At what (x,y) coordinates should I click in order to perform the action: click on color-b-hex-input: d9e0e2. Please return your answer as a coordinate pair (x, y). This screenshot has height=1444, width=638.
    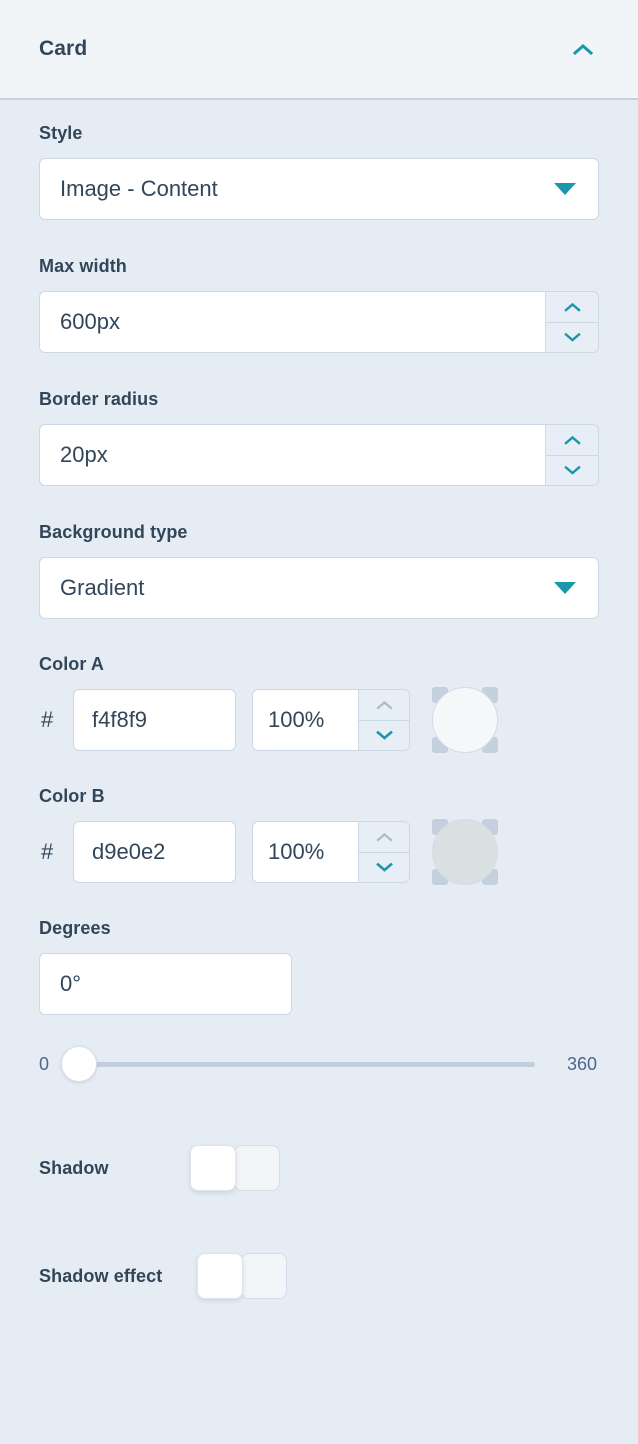
    Looking at the image, I should click on (154, 852).